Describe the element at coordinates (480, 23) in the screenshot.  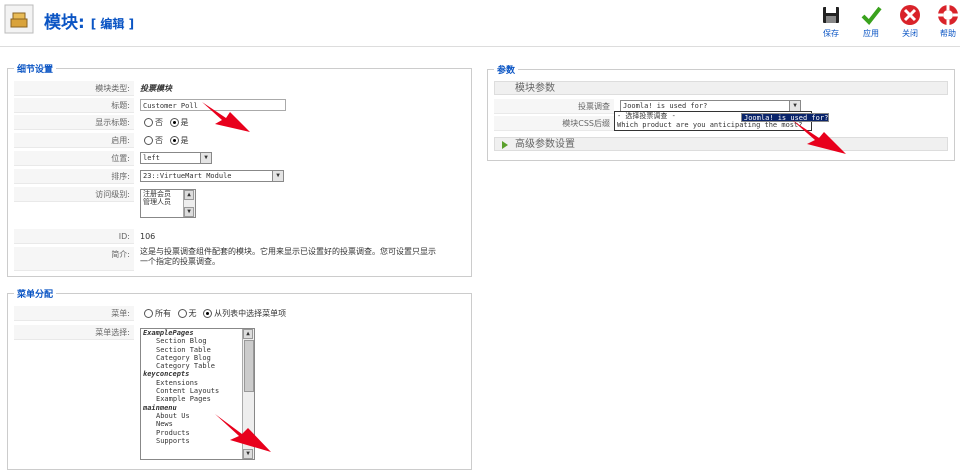
I see `page-header: 模块: [ 编辑 ] 保存 应用 关闭 帮助` at that location.